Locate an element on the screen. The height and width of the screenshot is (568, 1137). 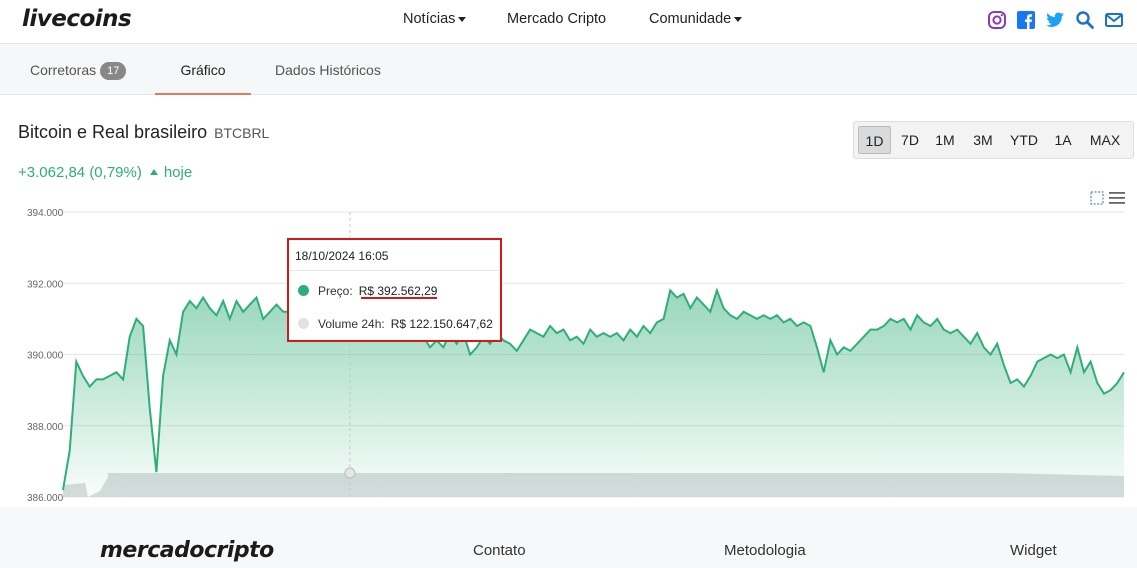
livecoins-logo: livecoins is located at coordinates (77, 19).